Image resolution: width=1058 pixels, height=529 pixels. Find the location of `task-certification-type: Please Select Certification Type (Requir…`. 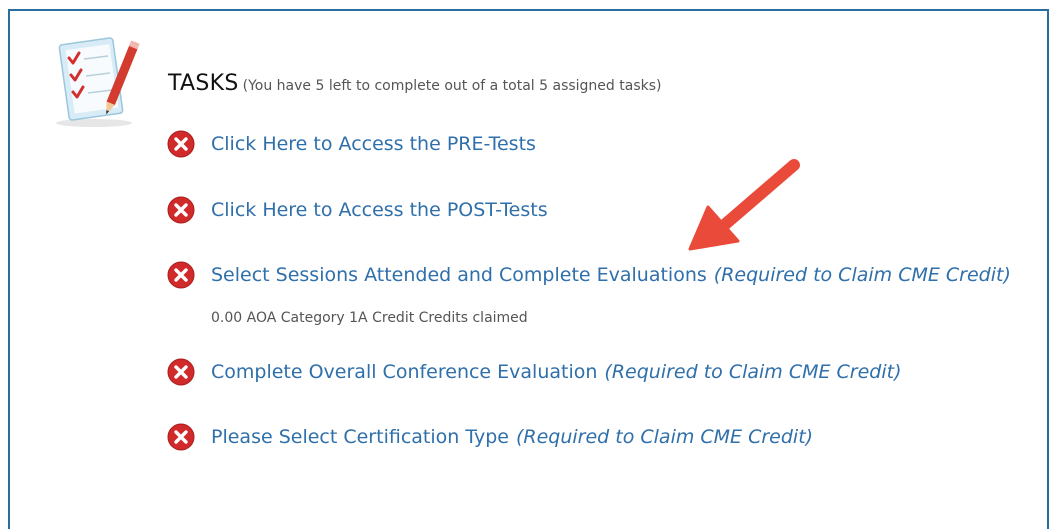

task-certification-type: Please Select Certification Type (Requir… is located at coordinates (490, 437).